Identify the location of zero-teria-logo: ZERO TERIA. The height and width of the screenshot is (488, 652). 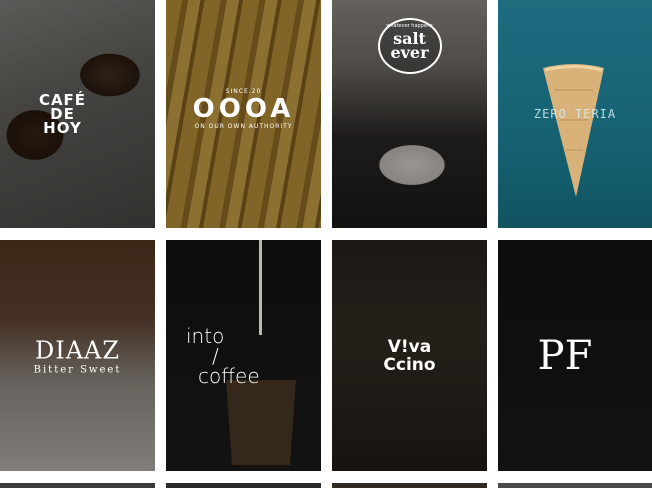
(575, 114).